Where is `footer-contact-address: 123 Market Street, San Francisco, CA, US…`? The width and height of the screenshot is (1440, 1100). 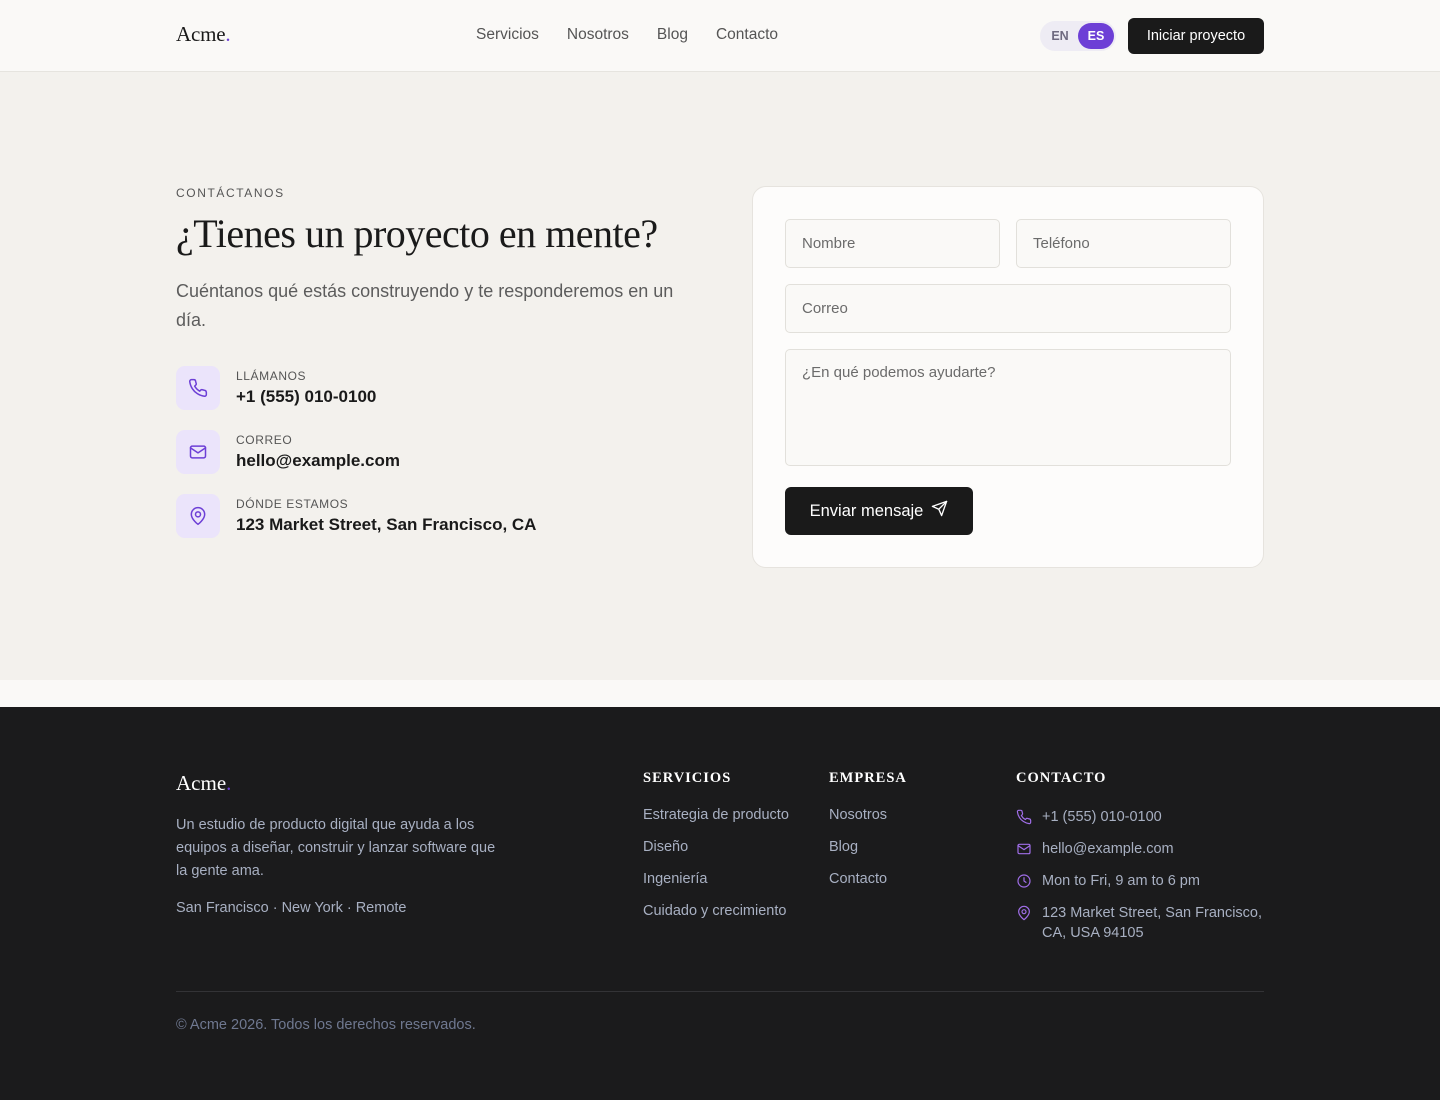 footer-contact-address: 123 Market Street, San Francisco, CA, US… is located at coordinates (1141, 923).